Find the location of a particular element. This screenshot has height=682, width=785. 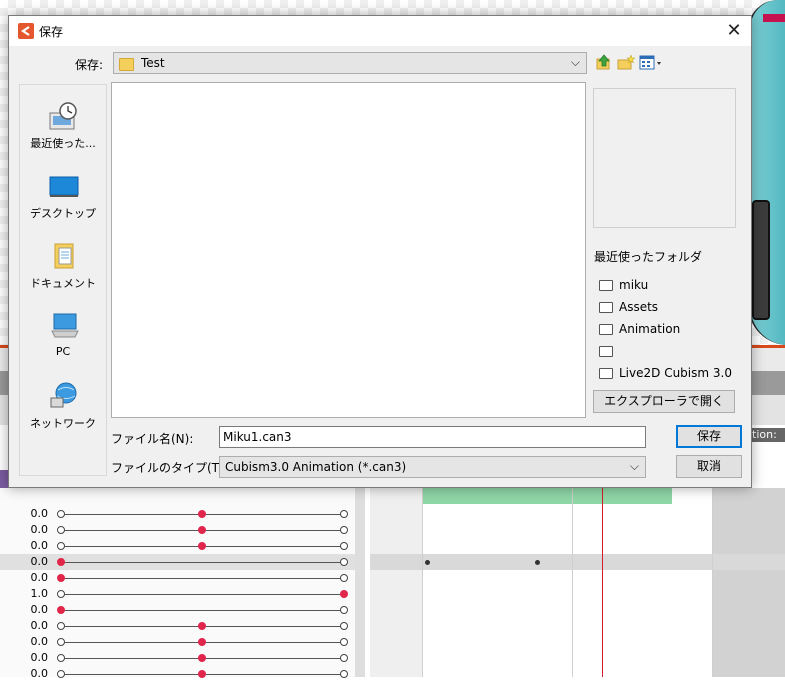

open-in-explorer-button: エクスプローラで開く is located at coordinates (664, 401).